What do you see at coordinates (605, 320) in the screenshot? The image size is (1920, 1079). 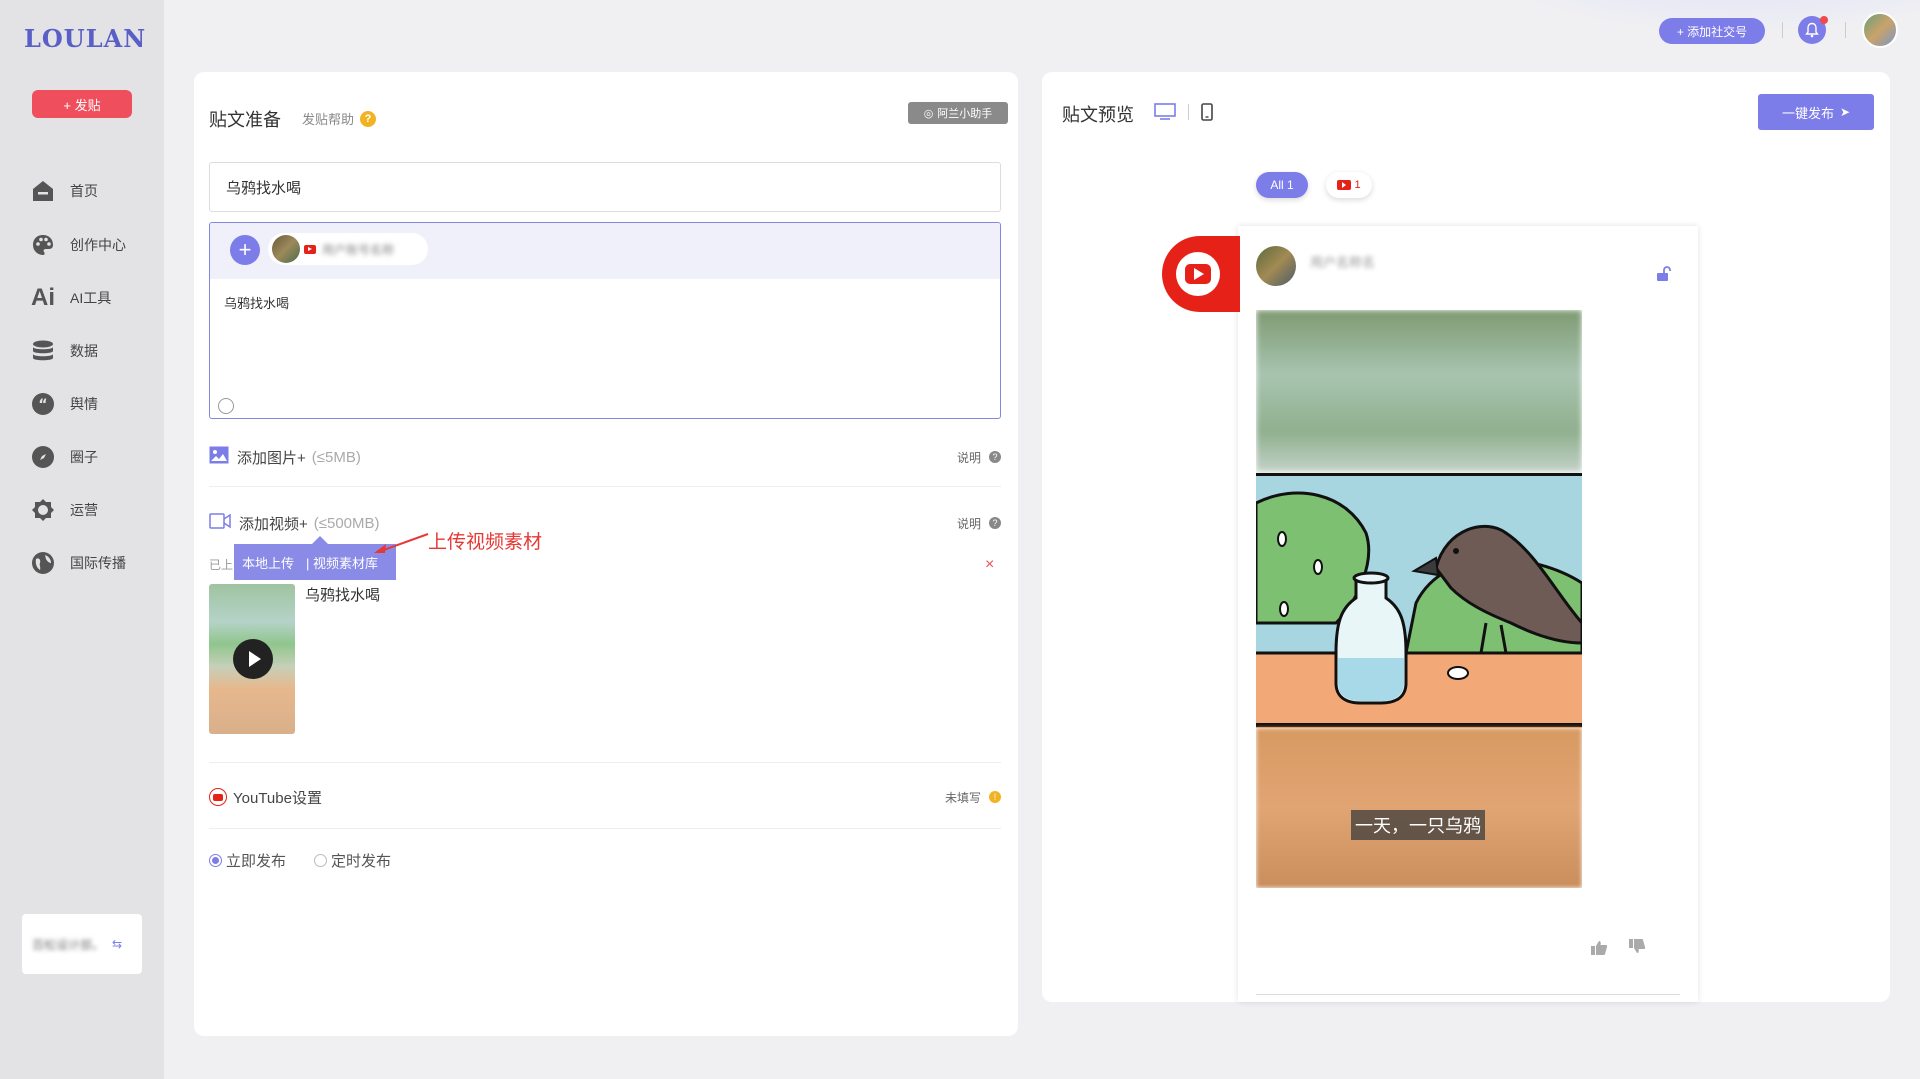 I see `post-body-editor: + 用户账号名称 乌鸦找水喝` at bounding box center [605, 320].